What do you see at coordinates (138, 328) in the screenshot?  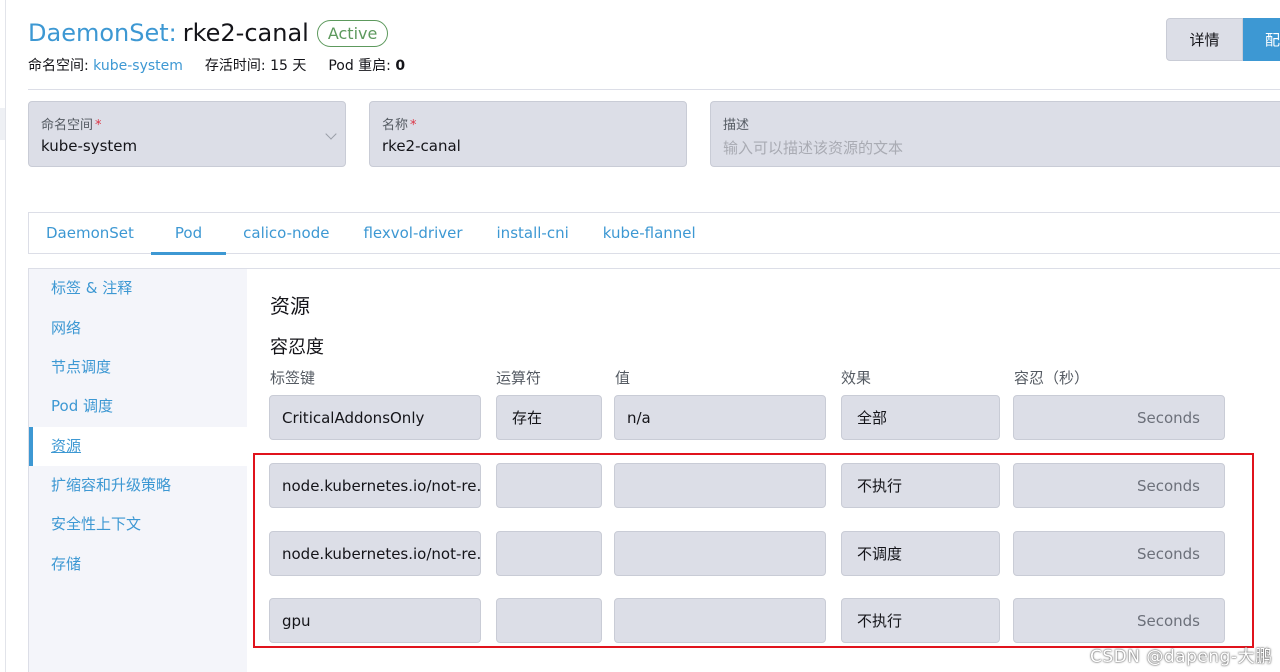 I see `sidebar-item-network: 网络` at bounding box center [138, 328].